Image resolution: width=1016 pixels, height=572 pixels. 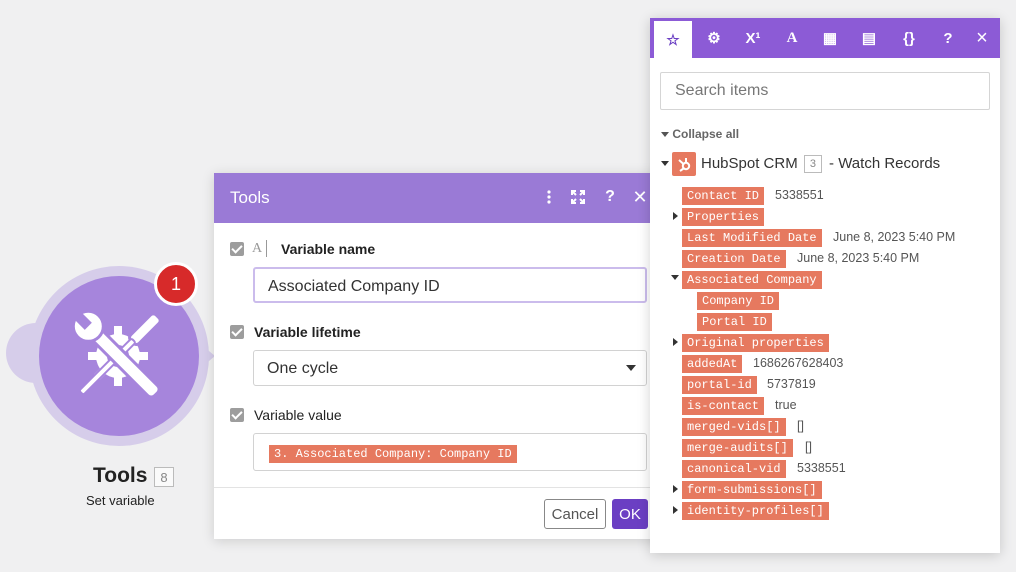 What do you see at coordinates (675, 277) in the screenshot?
I see `collapse-icon` at bounding box center [675, 277].